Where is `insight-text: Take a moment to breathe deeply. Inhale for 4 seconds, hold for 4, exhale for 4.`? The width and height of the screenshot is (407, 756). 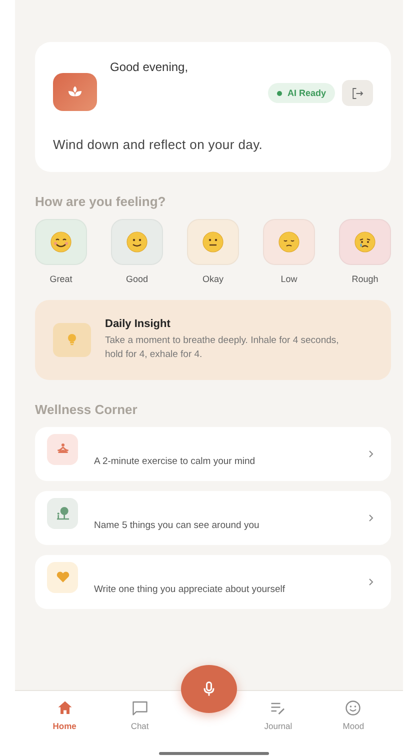
insight-text: Take a moment to breathe deeply. Inhale for 4 seconds, hold for 4, exhale for 4. is located at coordinates (222, 348).